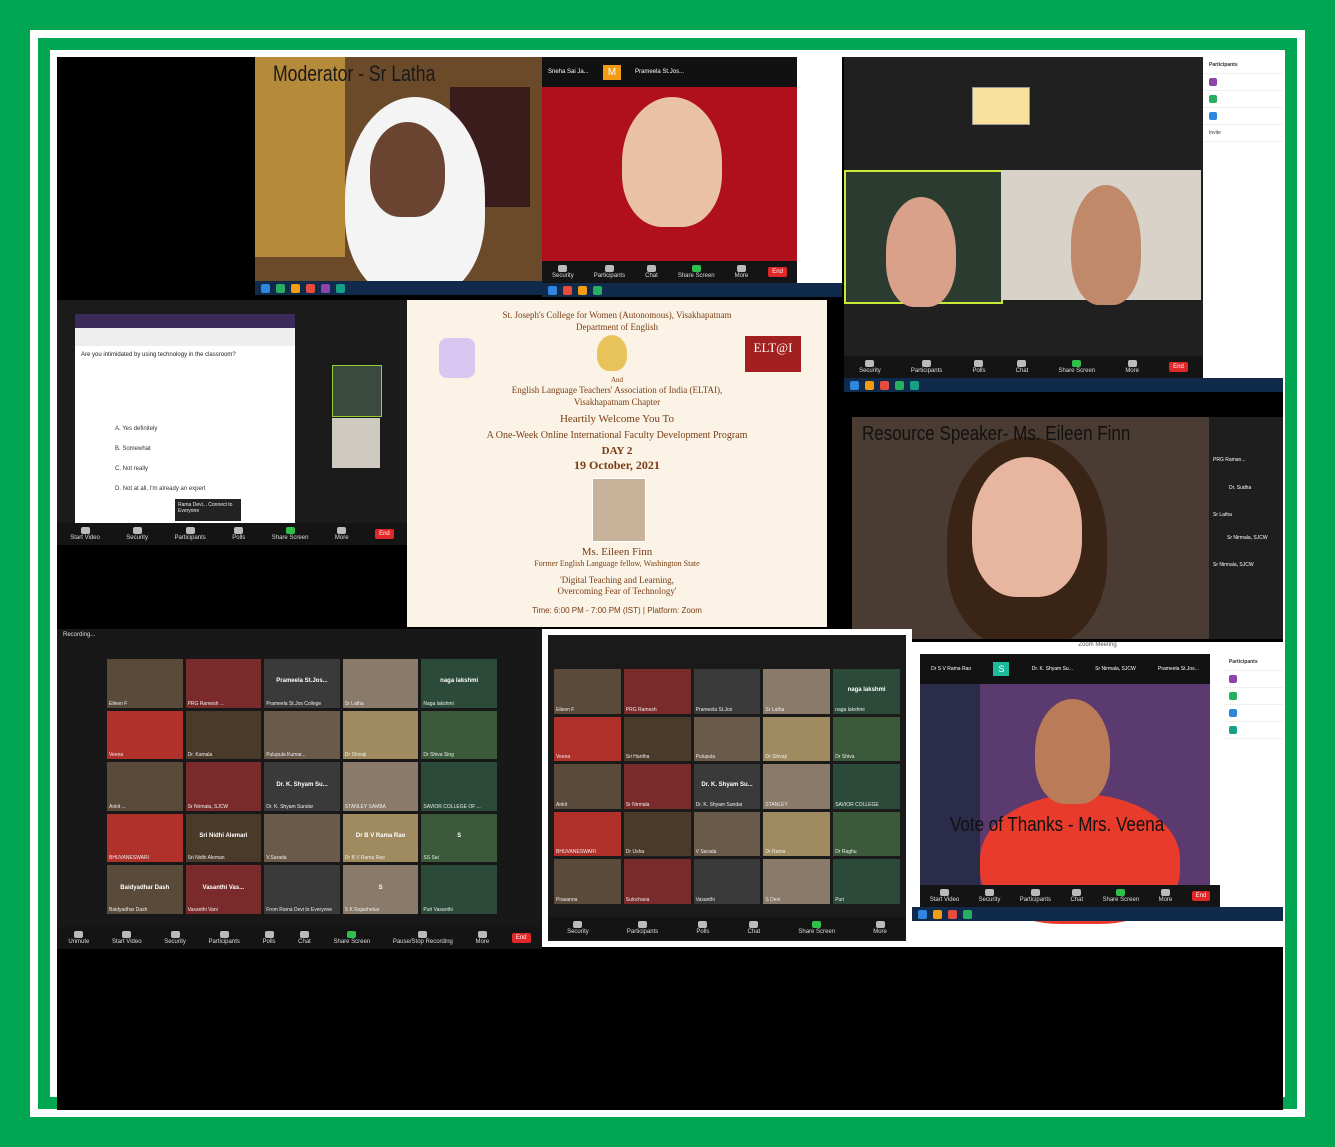 The image size is (1335, 1147). Describe the element at coordinates (1076, 367) in the screenshot. I see `top-right-share-button: Share Screen` at that location.